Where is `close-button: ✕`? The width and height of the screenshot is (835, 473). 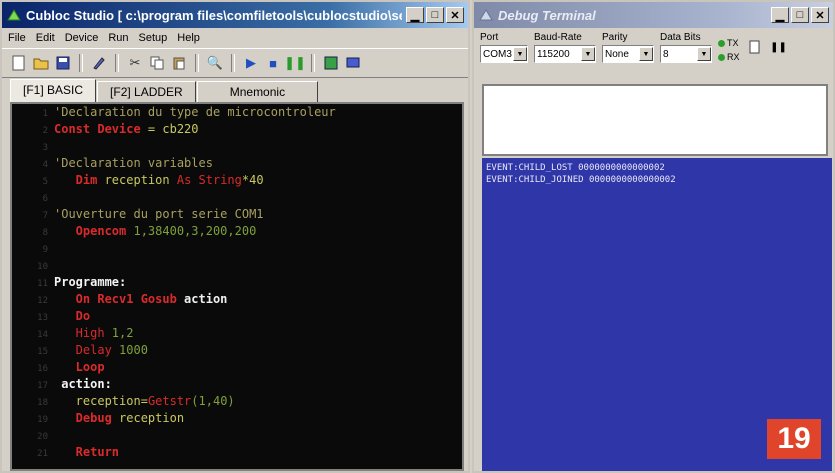 close-button: ✕ is located at coordinates (455, 15).